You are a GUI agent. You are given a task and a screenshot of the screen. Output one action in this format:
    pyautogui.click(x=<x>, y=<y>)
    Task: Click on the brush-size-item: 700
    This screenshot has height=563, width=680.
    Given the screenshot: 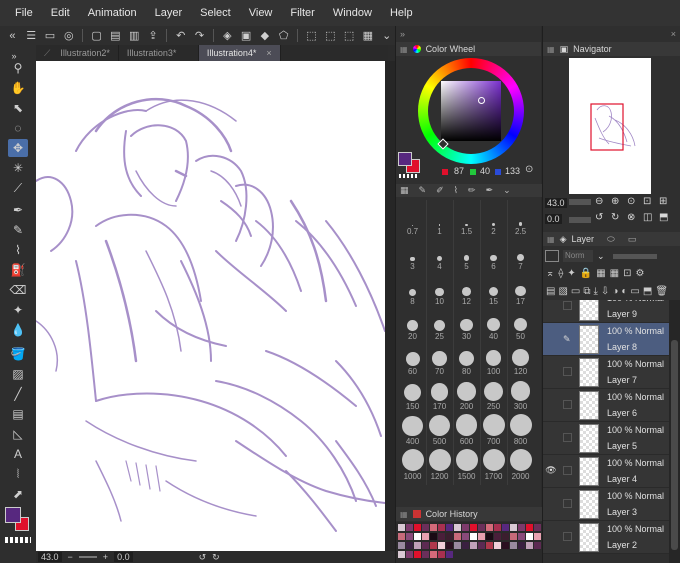 What is the action you would take?
    pyautogui.click(x=493, y=430)
    